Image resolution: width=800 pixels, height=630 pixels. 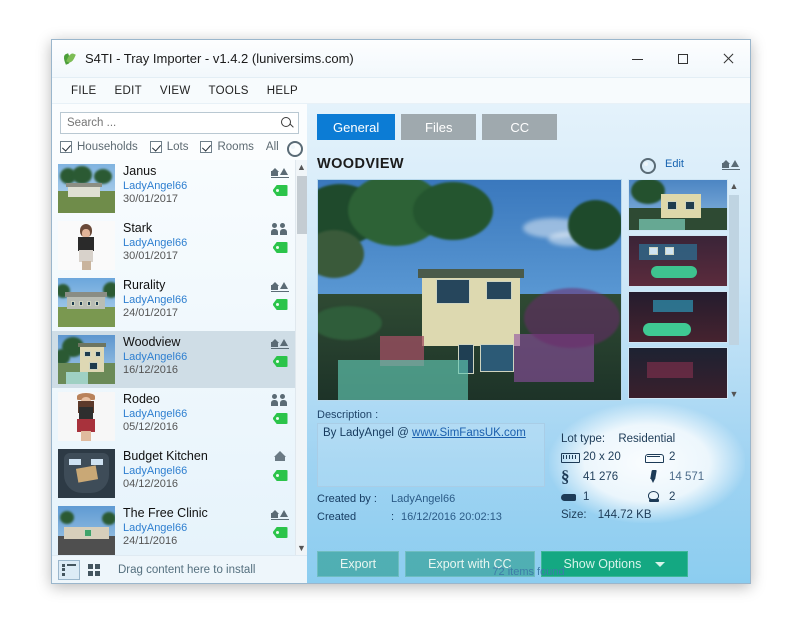 I want to click on list-scrollbar: ▲ ▼, so click(x=301, y=357).